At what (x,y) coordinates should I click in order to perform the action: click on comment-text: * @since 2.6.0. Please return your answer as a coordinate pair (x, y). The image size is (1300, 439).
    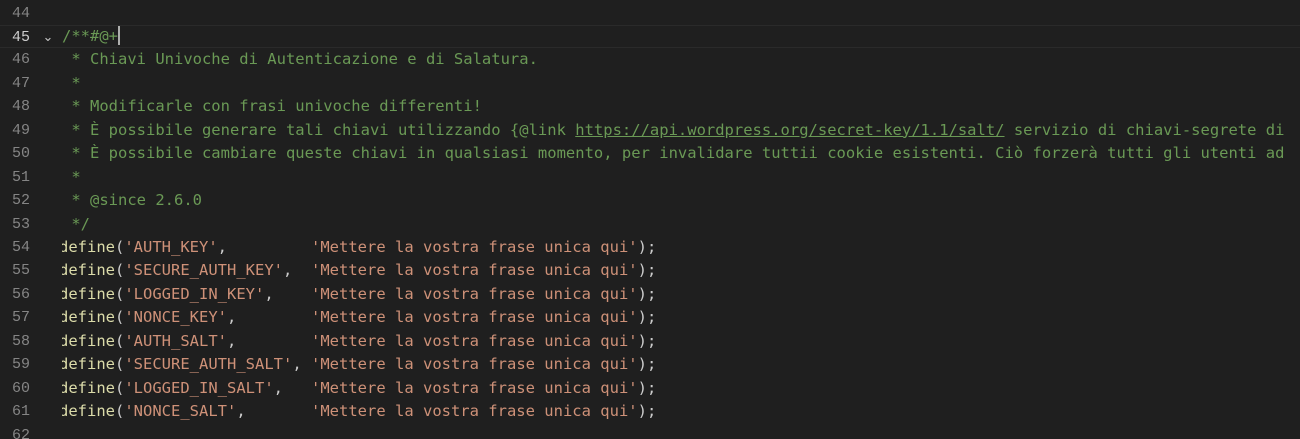
    Looking at the image, I should click on (132, 200).